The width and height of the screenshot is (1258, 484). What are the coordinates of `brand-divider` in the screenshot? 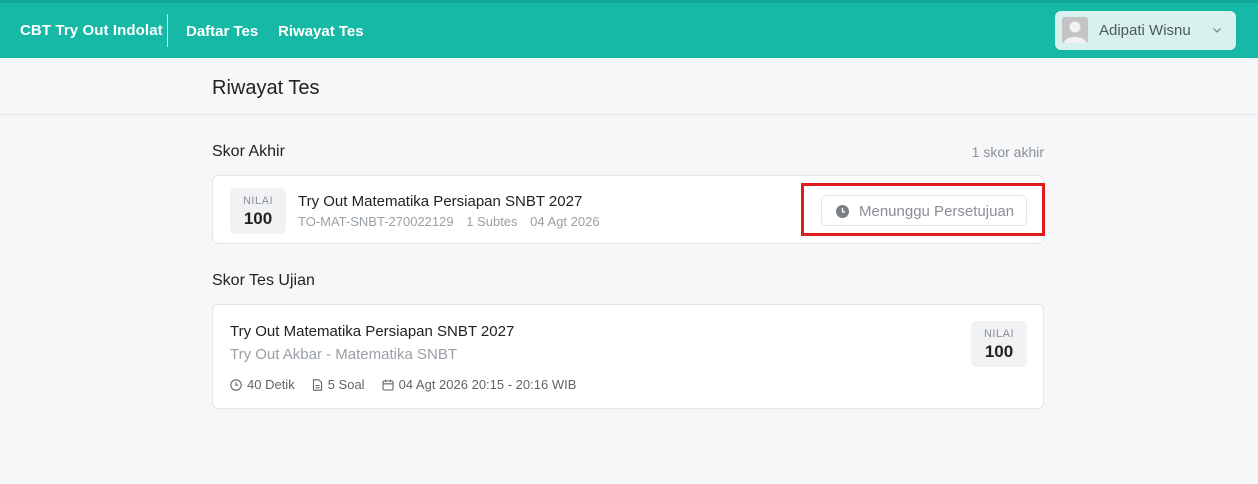 It's located at (167, 30).